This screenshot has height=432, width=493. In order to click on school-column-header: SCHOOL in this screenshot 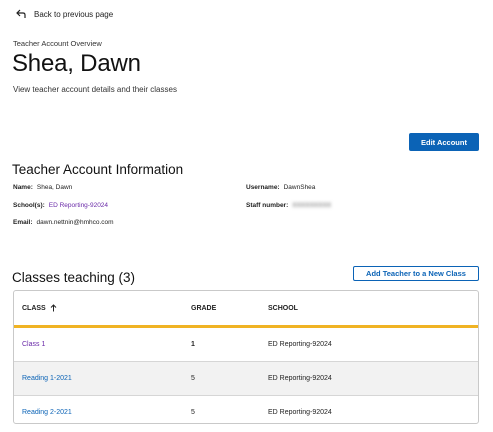, I will do `click(283, 308)`.